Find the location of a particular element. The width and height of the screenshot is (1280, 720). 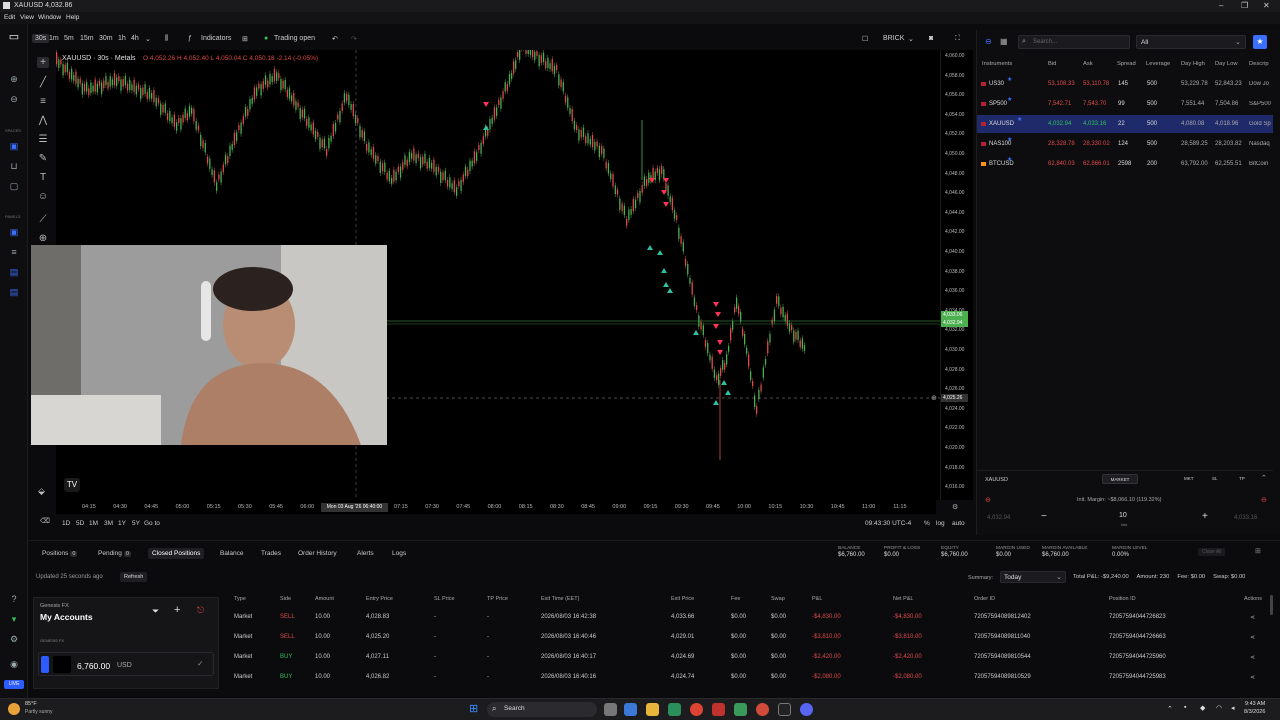

app-icon is located at coordinates (740, 709).